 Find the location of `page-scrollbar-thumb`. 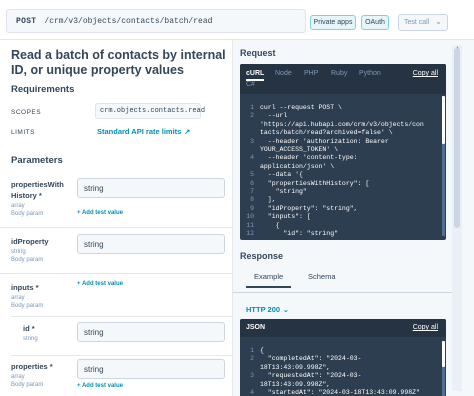

page-scrollbar-thumb is located at coordinates (457, 138).